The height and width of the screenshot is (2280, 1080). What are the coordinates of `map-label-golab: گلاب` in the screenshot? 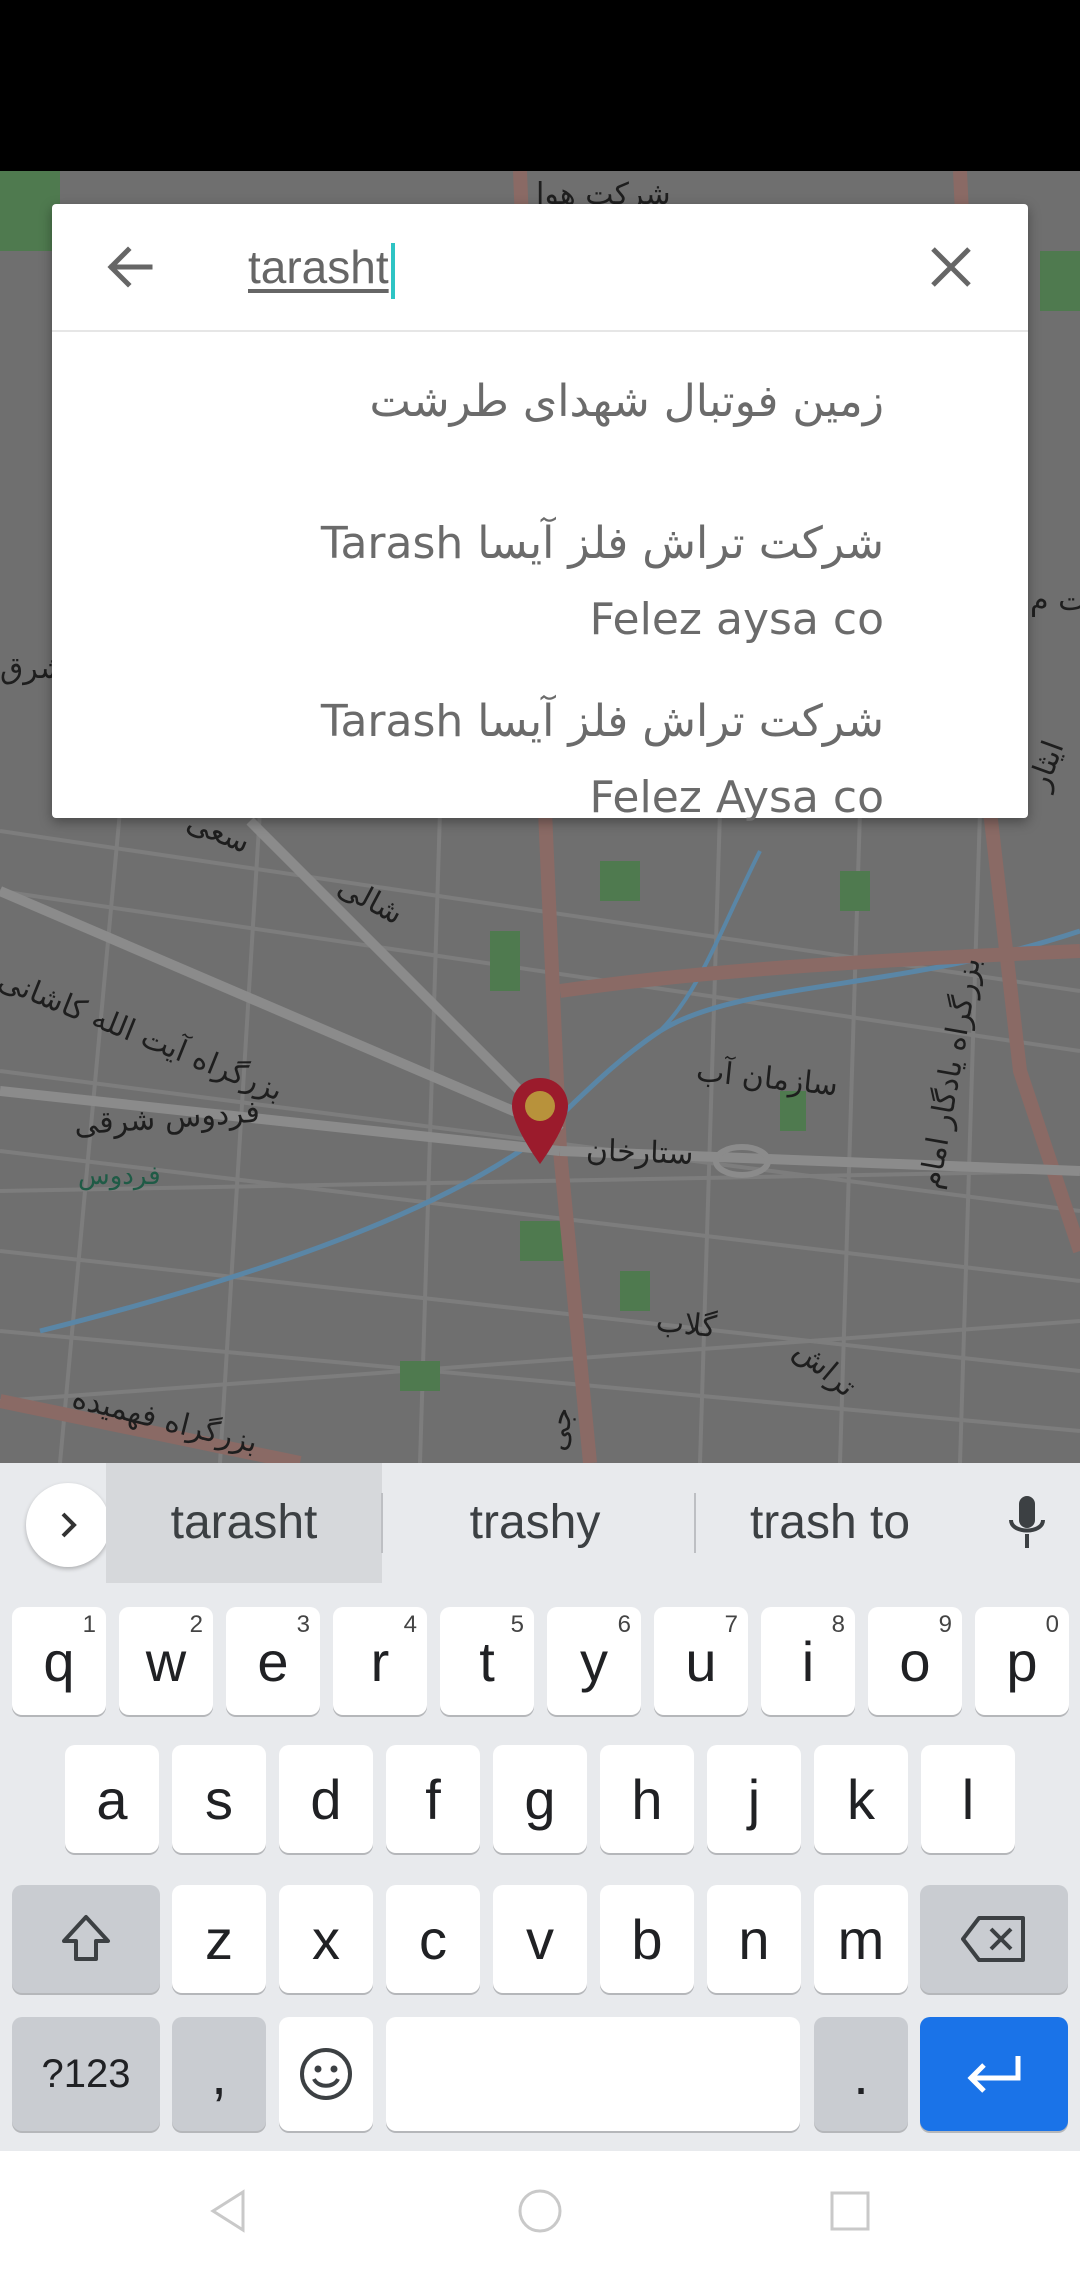 It's located at (686, 1324).